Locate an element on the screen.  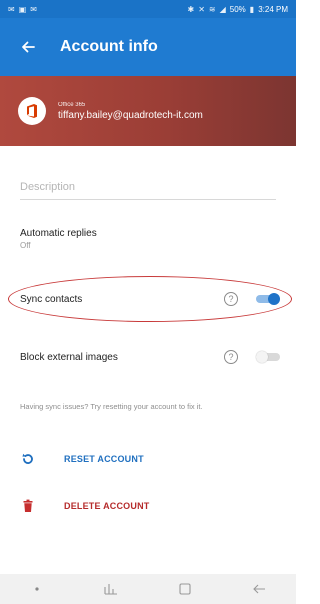
sync-contacts-row: Sync contacts ? is located at coordinates (151, 299).